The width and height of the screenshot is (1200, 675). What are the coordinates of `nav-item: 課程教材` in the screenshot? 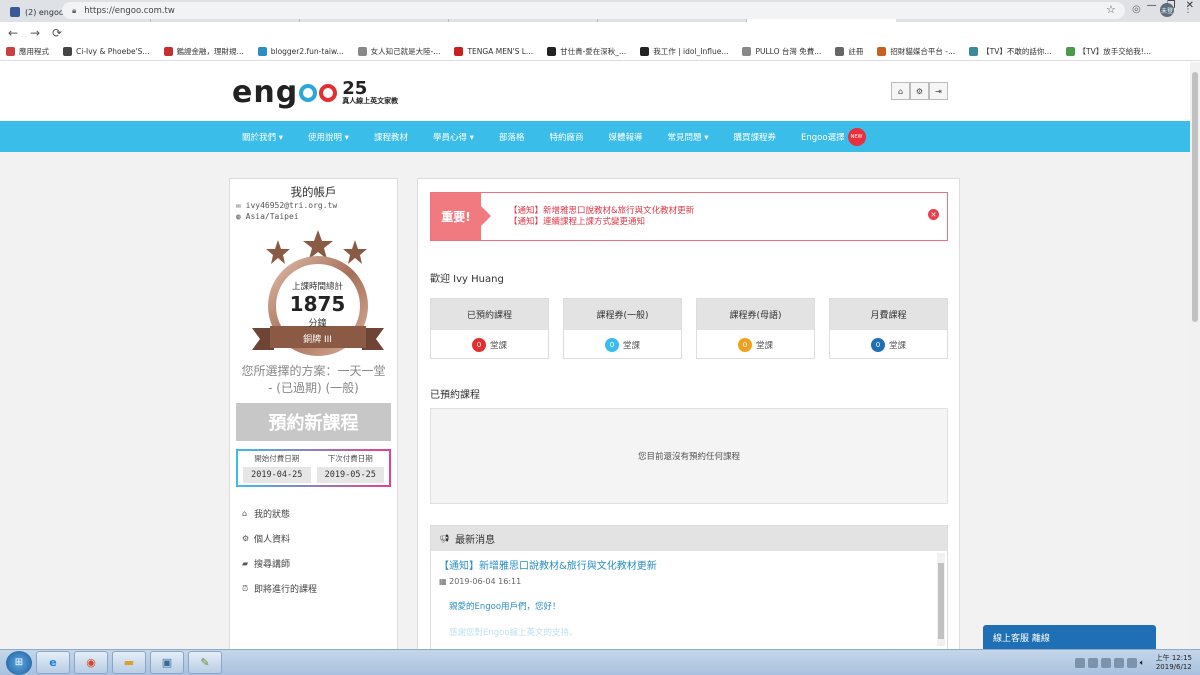 It's located at (391, 137).